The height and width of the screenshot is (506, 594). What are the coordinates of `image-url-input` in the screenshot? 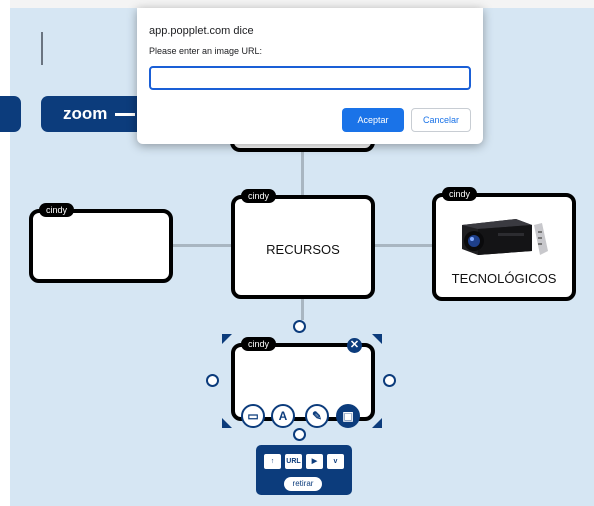 It's located at (310, 78).